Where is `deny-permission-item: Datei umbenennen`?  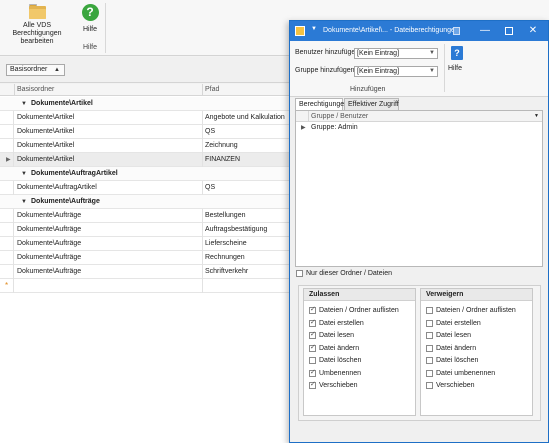 deny-permission-item: Datei umbenennen is located at coordinates (460, 373).